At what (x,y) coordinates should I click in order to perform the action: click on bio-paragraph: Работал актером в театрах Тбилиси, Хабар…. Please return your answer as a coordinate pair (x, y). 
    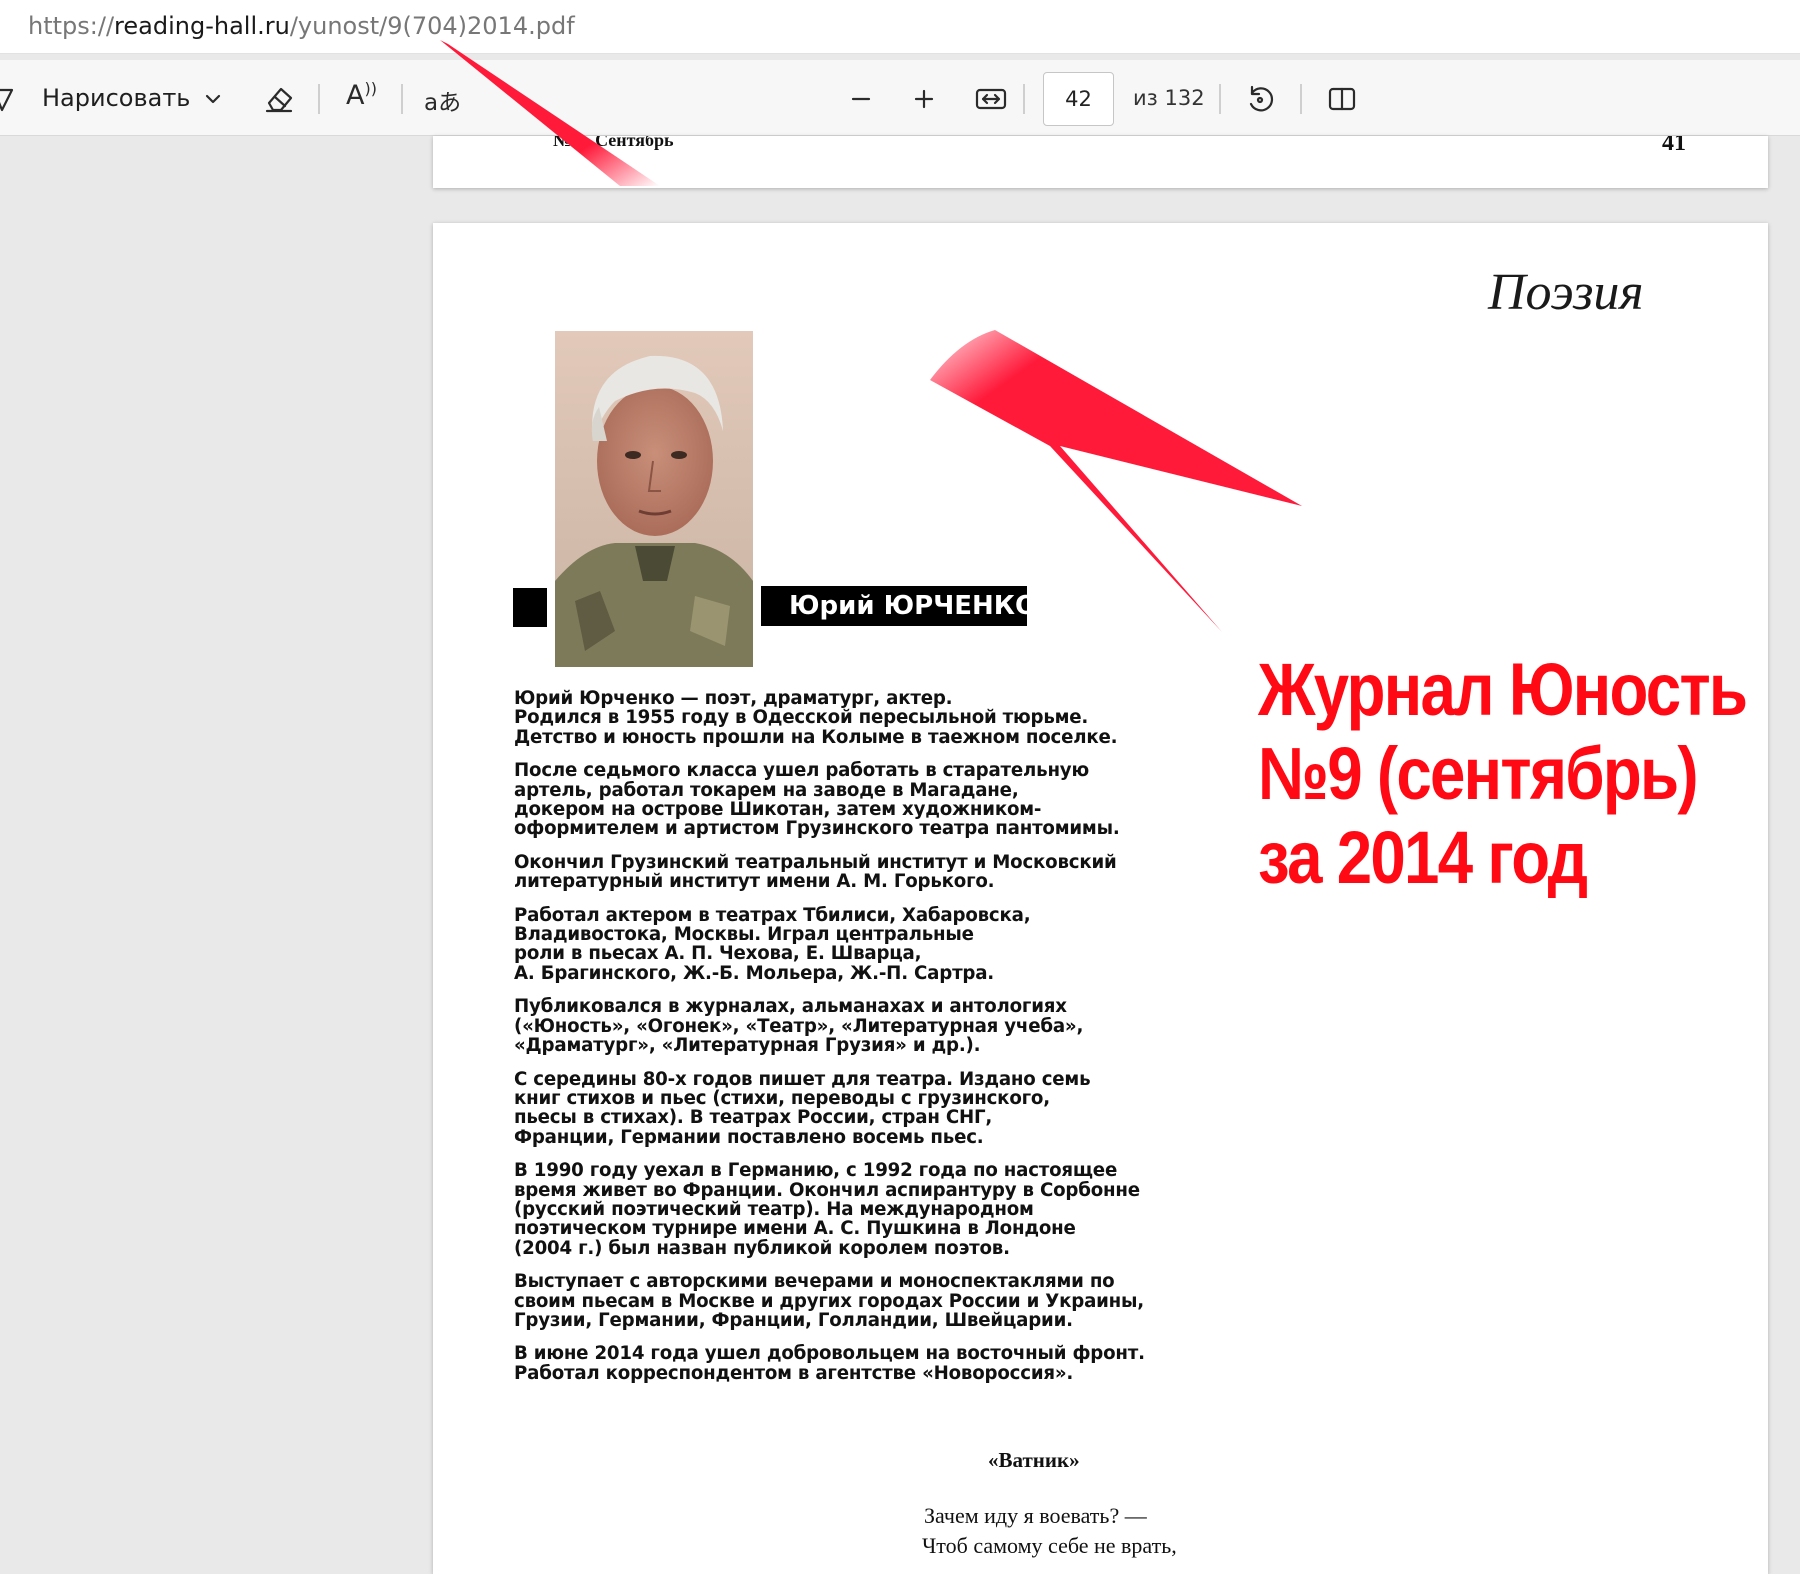
    Looking at the image, I should click on (772, 944).